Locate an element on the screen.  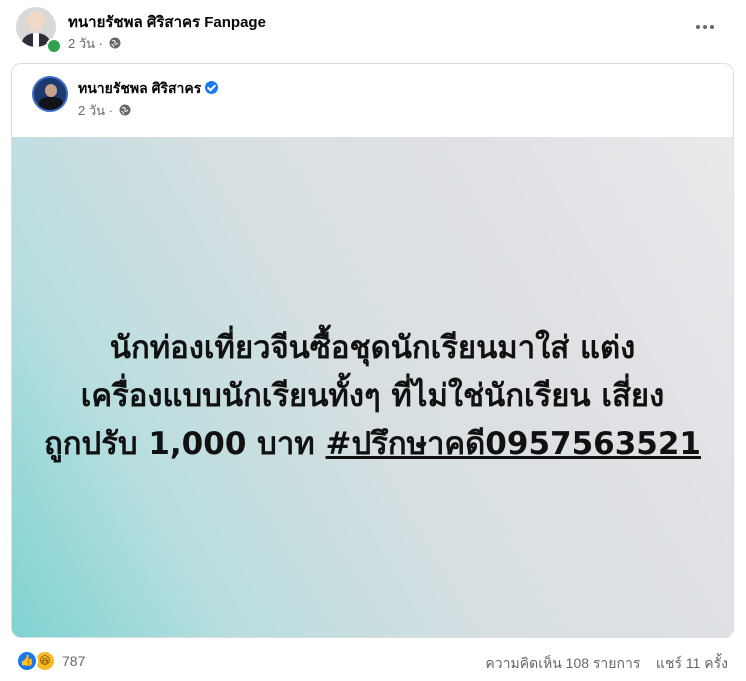
avatar-shirt-shape is located at coordinates (36, 40).